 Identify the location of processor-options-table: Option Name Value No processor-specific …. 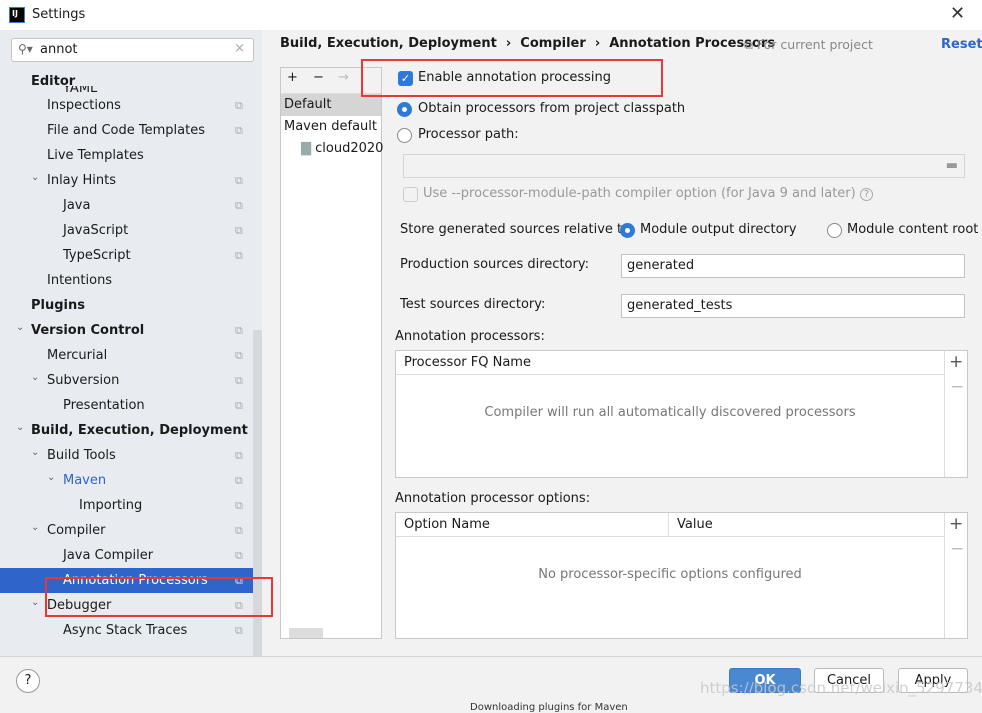
(681, 575).